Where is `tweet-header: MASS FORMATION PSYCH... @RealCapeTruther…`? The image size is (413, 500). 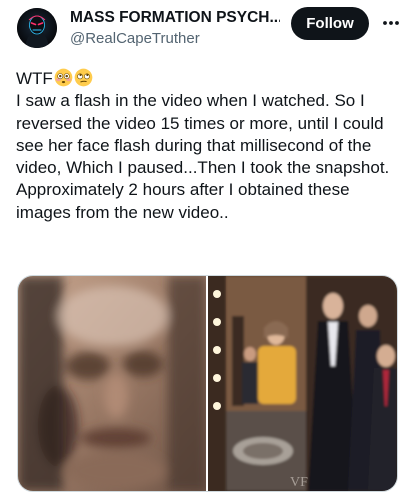 tweet-header: MASS FORMATION PSYCH... @RealCapeTruther… is located at coordinates (206, 32).